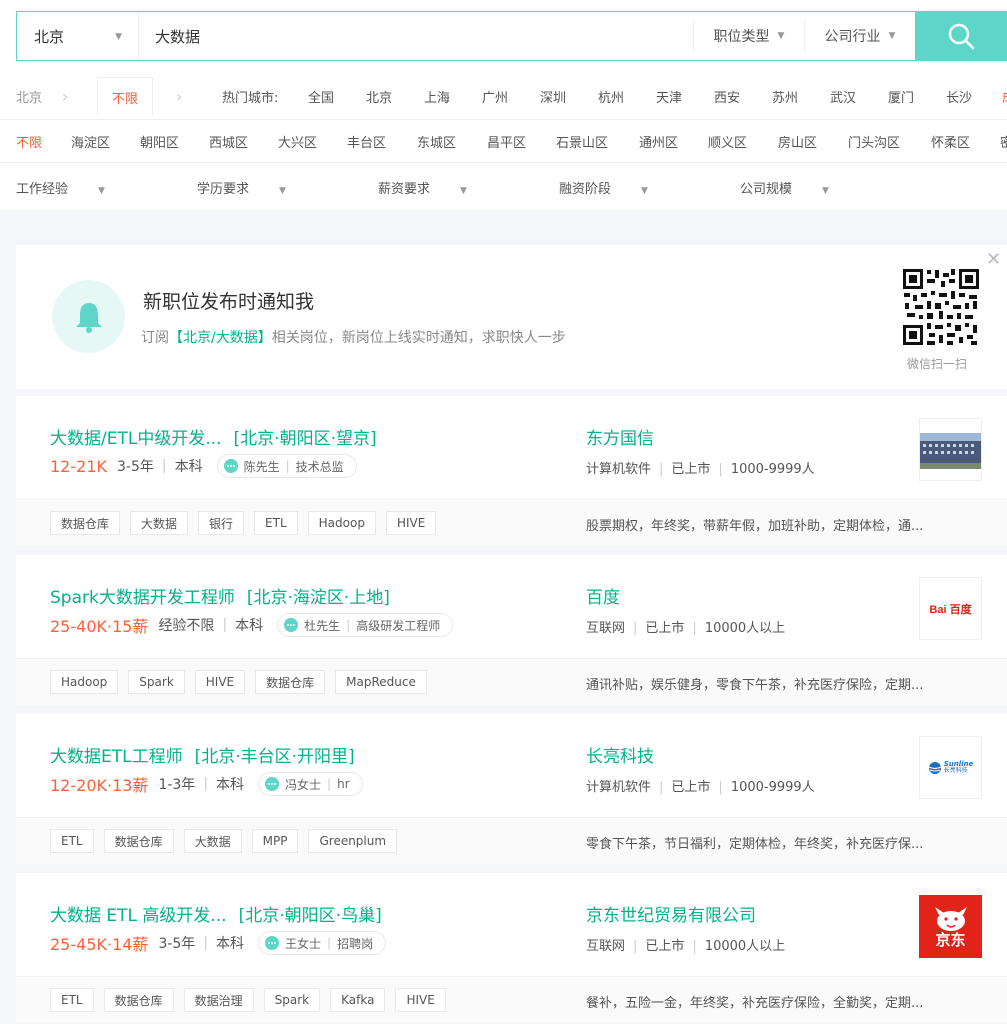  I want to click on experience-filter: 工作经验 ▼, so click(60, 187).